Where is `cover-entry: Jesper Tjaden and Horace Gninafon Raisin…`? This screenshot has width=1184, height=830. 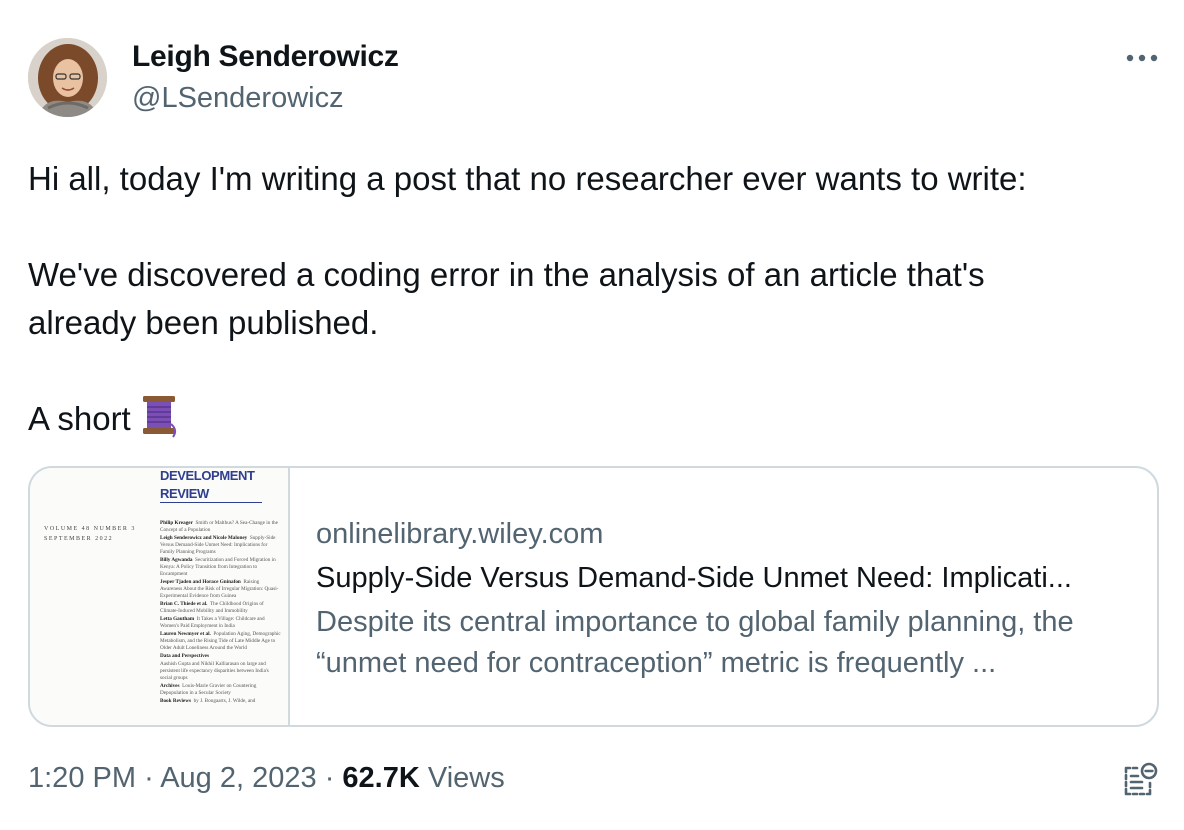 cover-entry: Jesper Tjaden and Horace Gninafon Raisin… is located at coordinates (219, 589).